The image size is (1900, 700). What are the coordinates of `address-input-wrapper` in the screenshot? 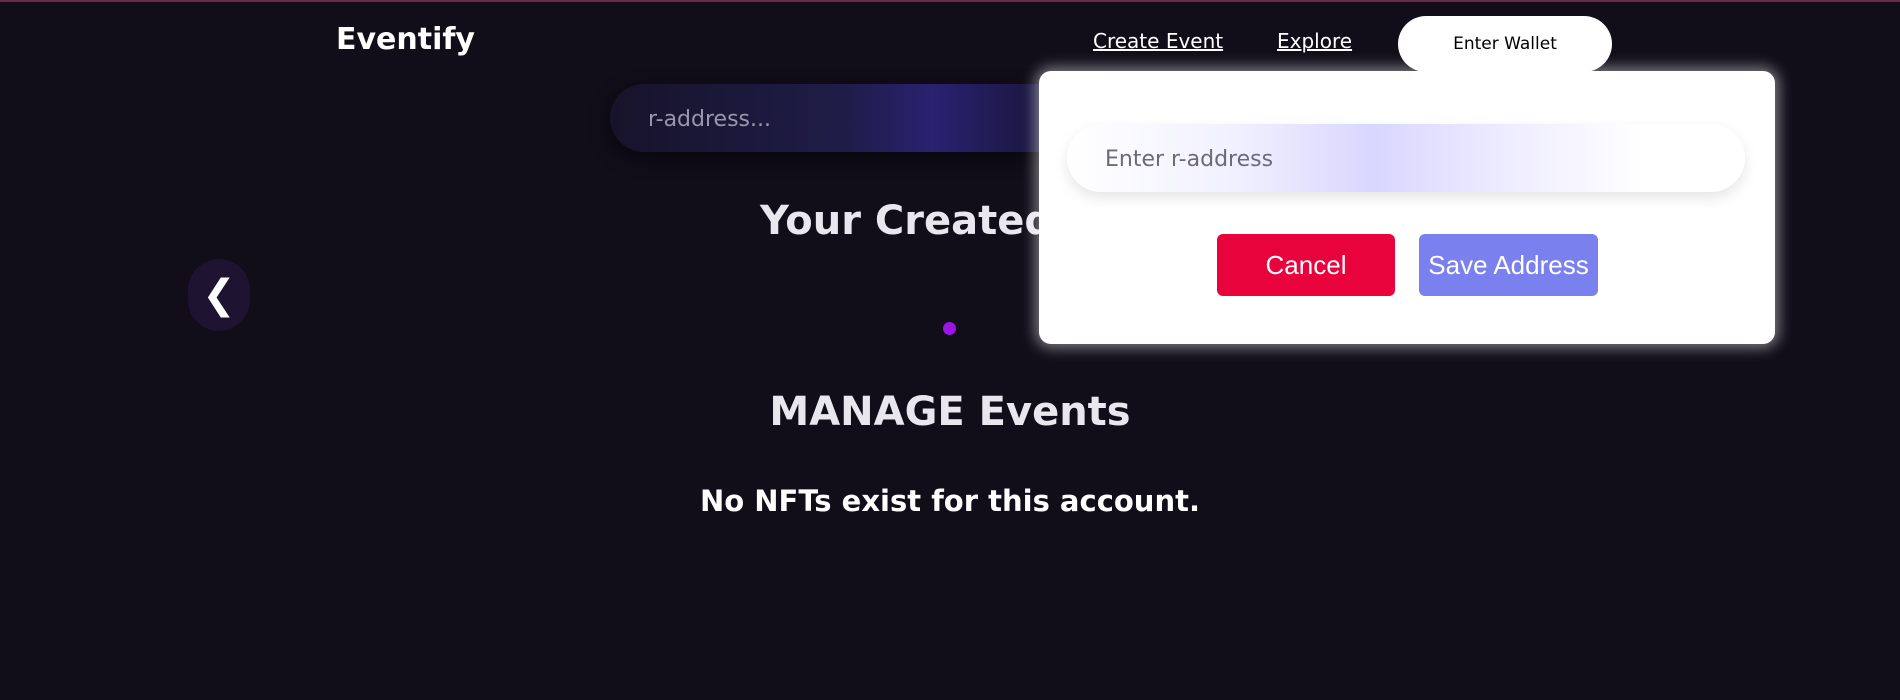 It's located at (1406, 159).